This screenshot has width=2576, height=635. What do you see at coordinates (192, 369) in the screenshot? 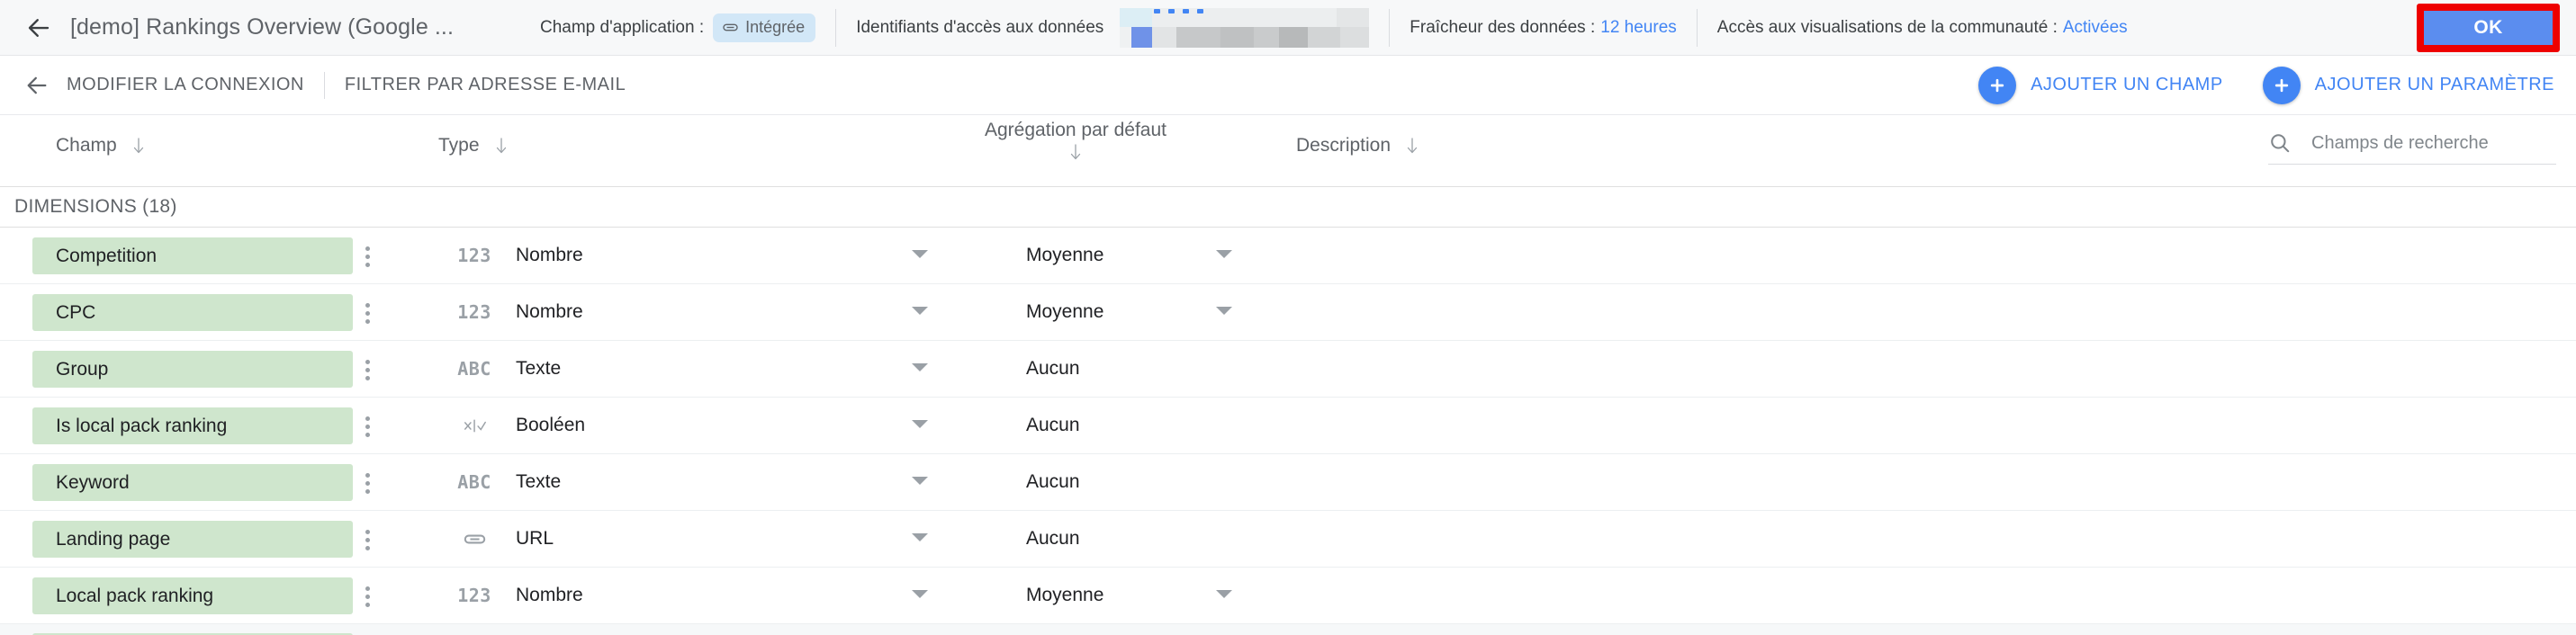
I see `field-name-chip: Group` at bounding box center [192, 369].